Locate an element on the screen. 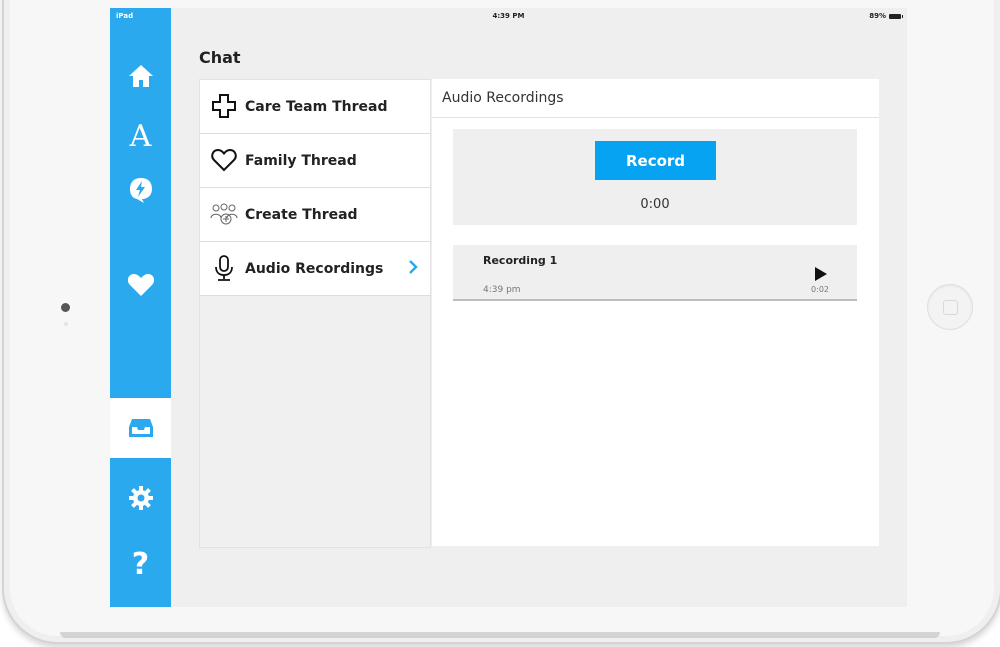  nav-alphabet: A is located at coordinates (140, 136).